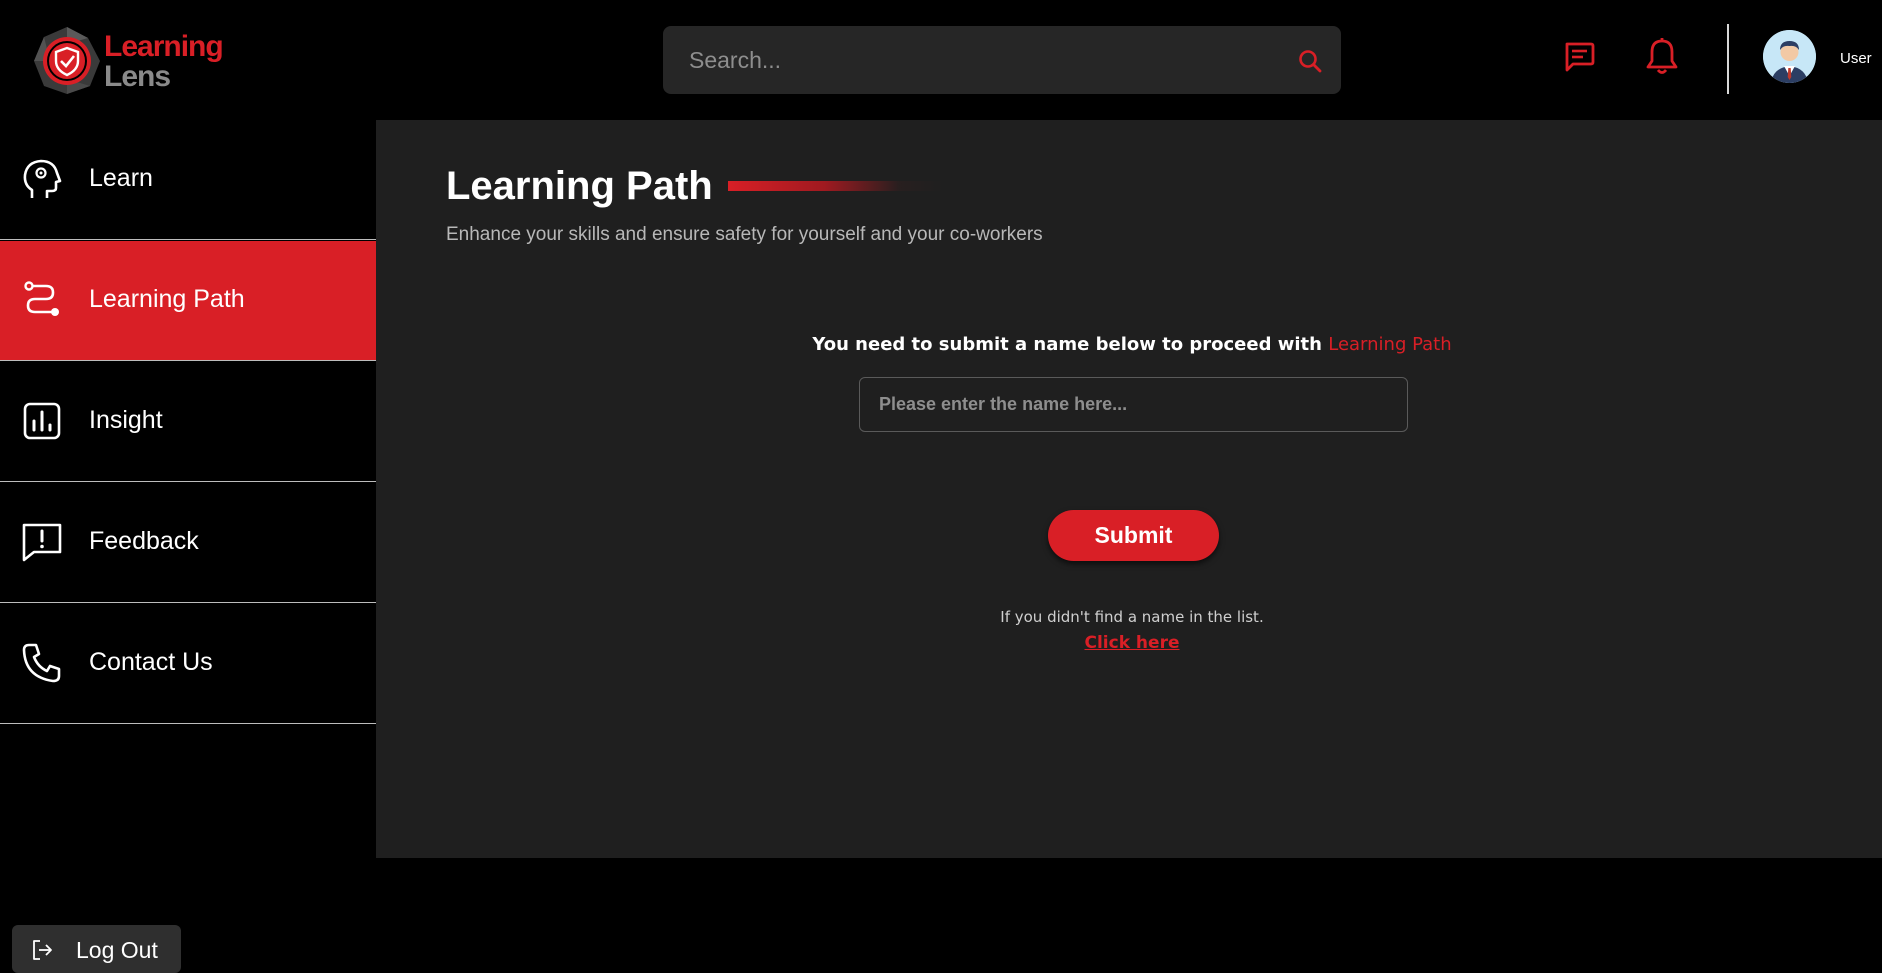  I want to click on route-icon, so click(41, 298).